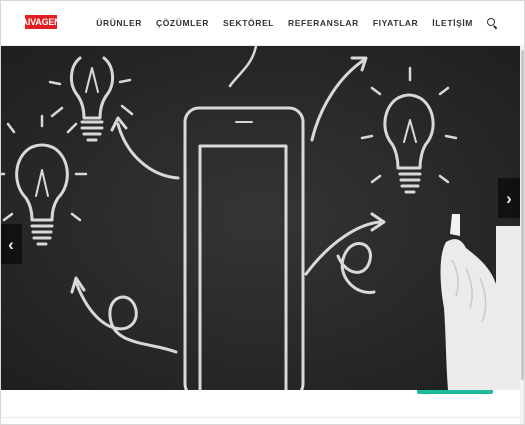 The image size is (525, 425). Describe the element at coordinates (455, 392) in the screenshot. I see `accent-button-edge` at that location.